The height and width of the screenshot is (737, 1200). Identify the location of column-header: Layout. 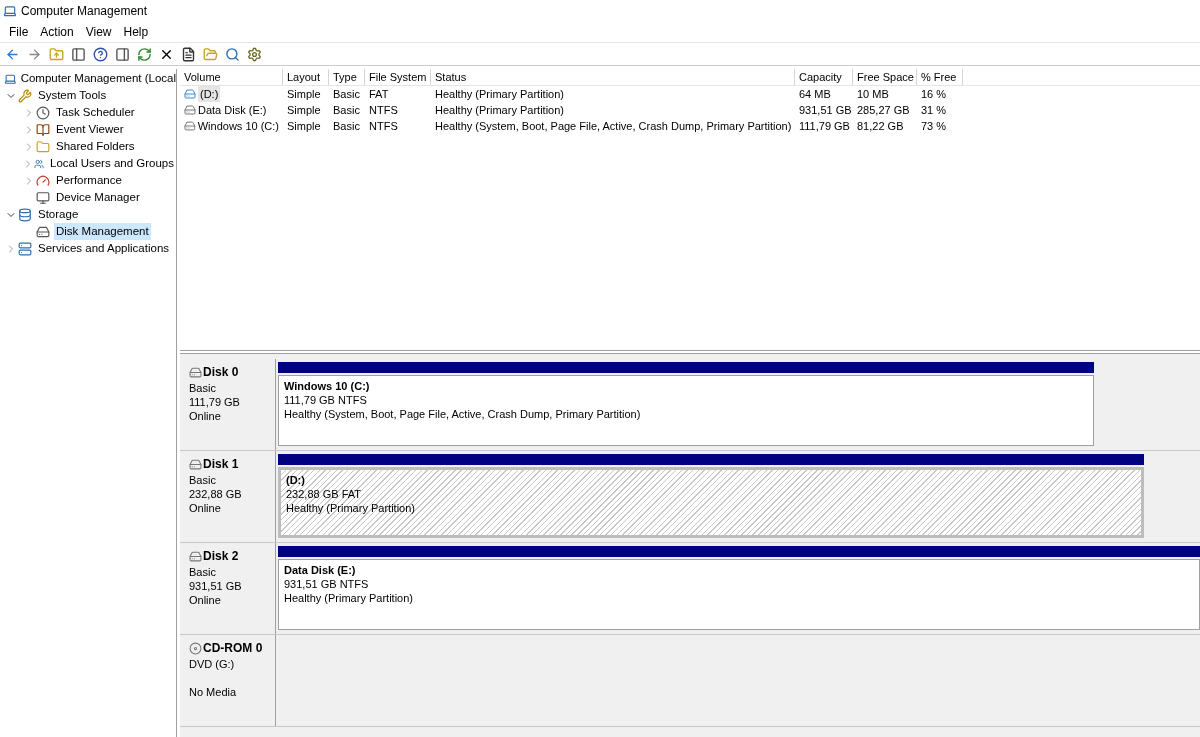
(306, 77).